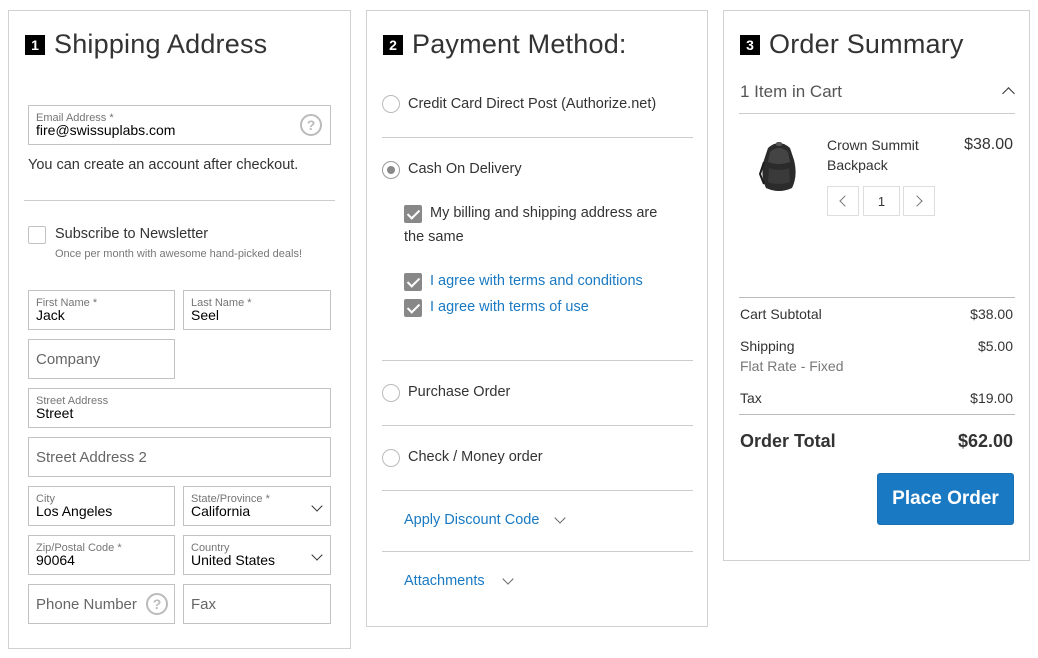 This screenshot has width=1038, height=658. I want to click on qty-input: 1, so click(881, 201).